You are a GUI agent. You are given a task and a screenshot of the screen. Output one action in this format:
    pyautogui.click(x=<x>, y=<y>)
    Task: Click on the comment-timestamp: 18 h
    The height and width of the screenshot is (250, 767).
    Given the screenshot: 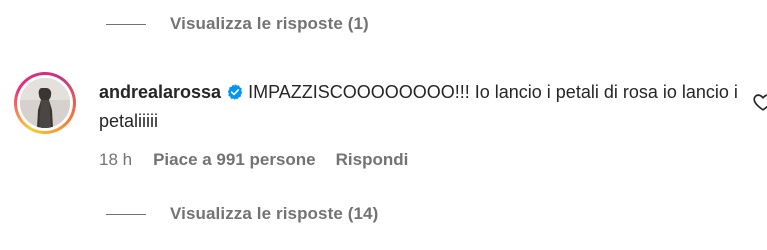 What is the action you would take?
    pyautogui.click(x=116, y=159)
    